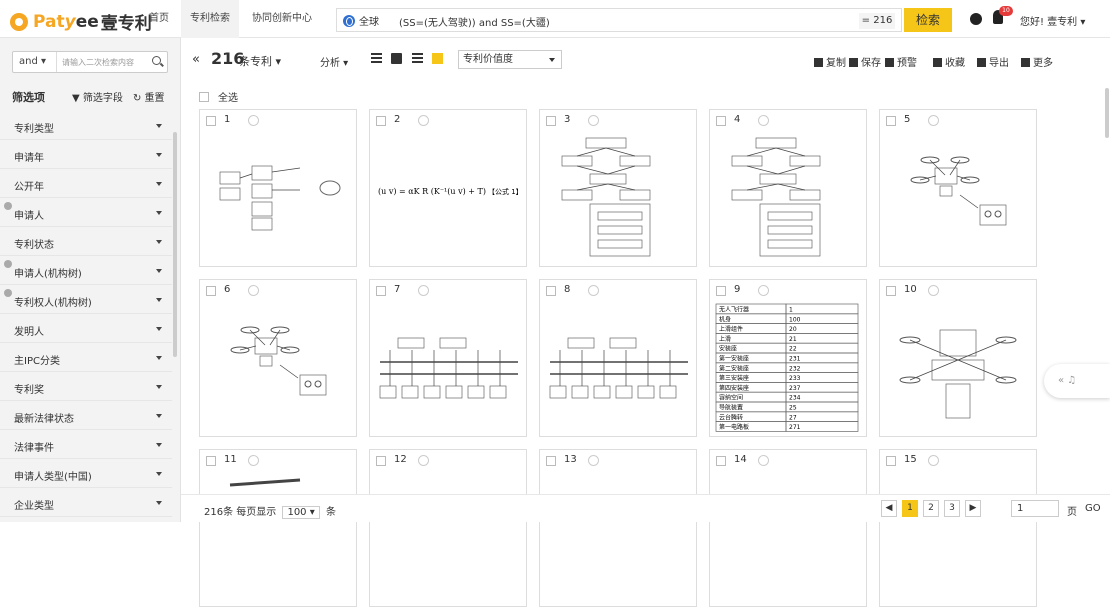  Describe the element at coordinates (1093, 508) in the screenshot. I see `go-button: GO` at that location.